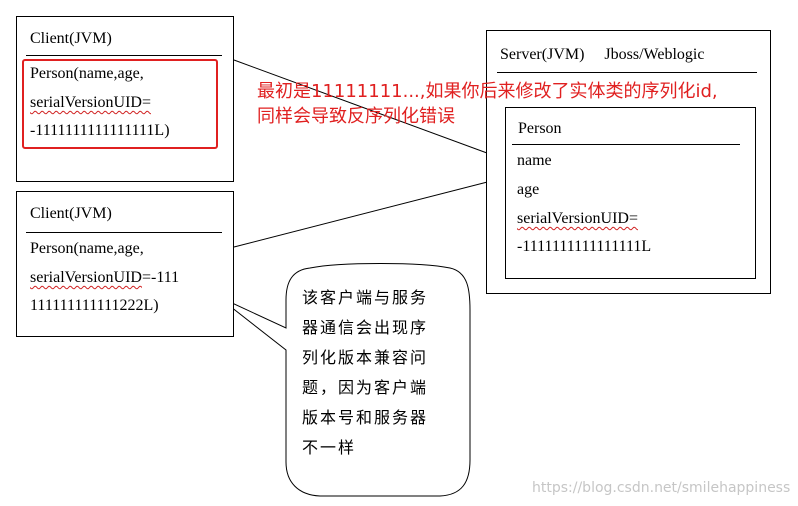 This screenshot has height=506, width=798. I want to click on annotation-line2: 同样会导致反序列化错误, so click(356, 116).